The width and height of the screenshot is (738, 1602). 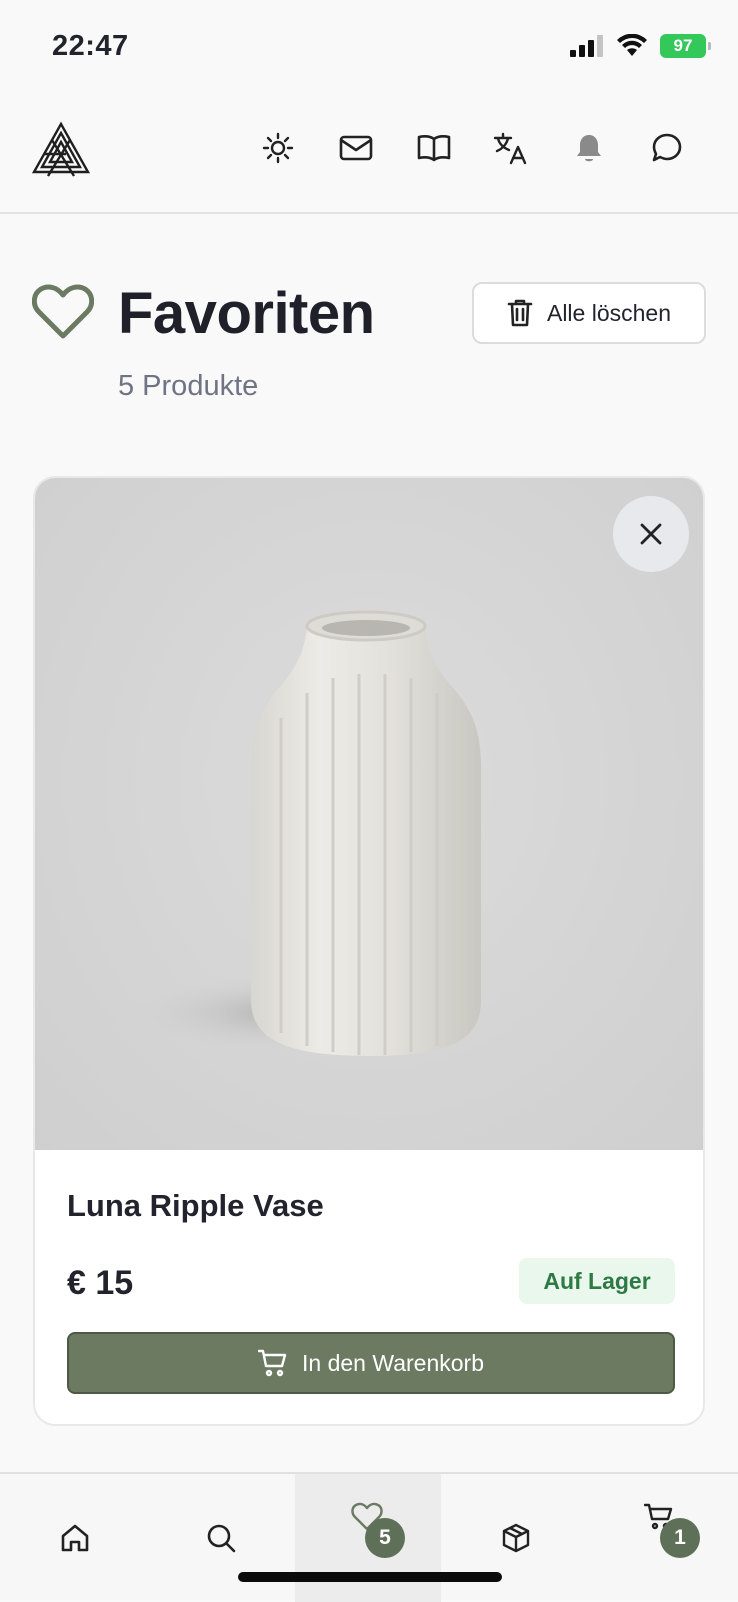 I want to click on nav-products, so click(x=516, y=1538).